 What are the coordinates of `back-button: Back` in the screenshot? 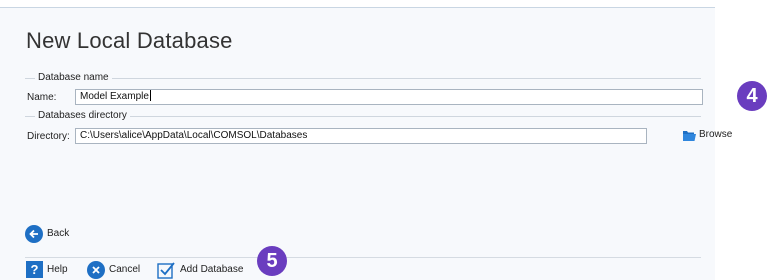 It's located at (47, 234).